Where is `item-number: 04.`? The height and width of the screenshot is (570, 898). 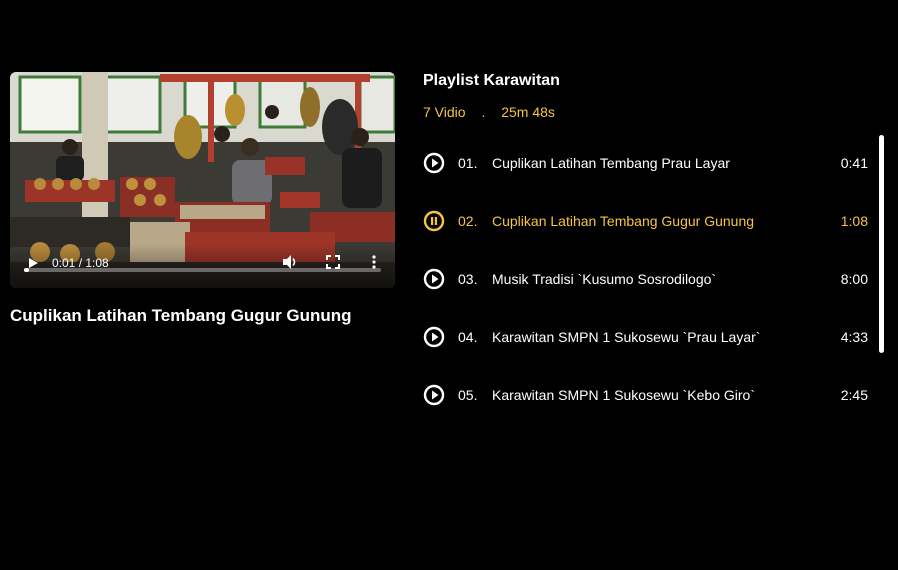
item-number: 04. is located at coordinates (468, 337).